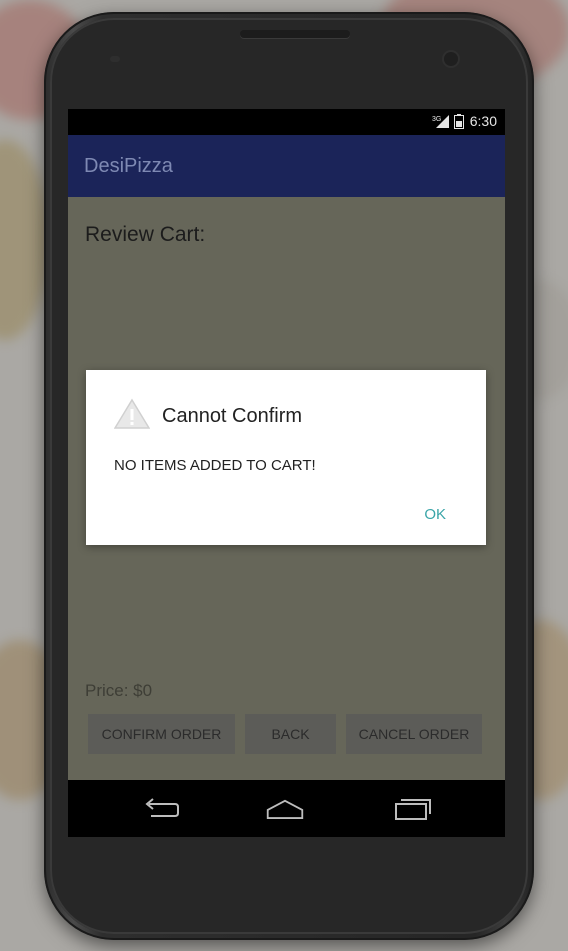 The width and height of the screenshot is (568, 951). What do you see at coordinates (145, 234) in the screenshot?
I see `page-title: Review Cart:` at bounding box center [145, 234].